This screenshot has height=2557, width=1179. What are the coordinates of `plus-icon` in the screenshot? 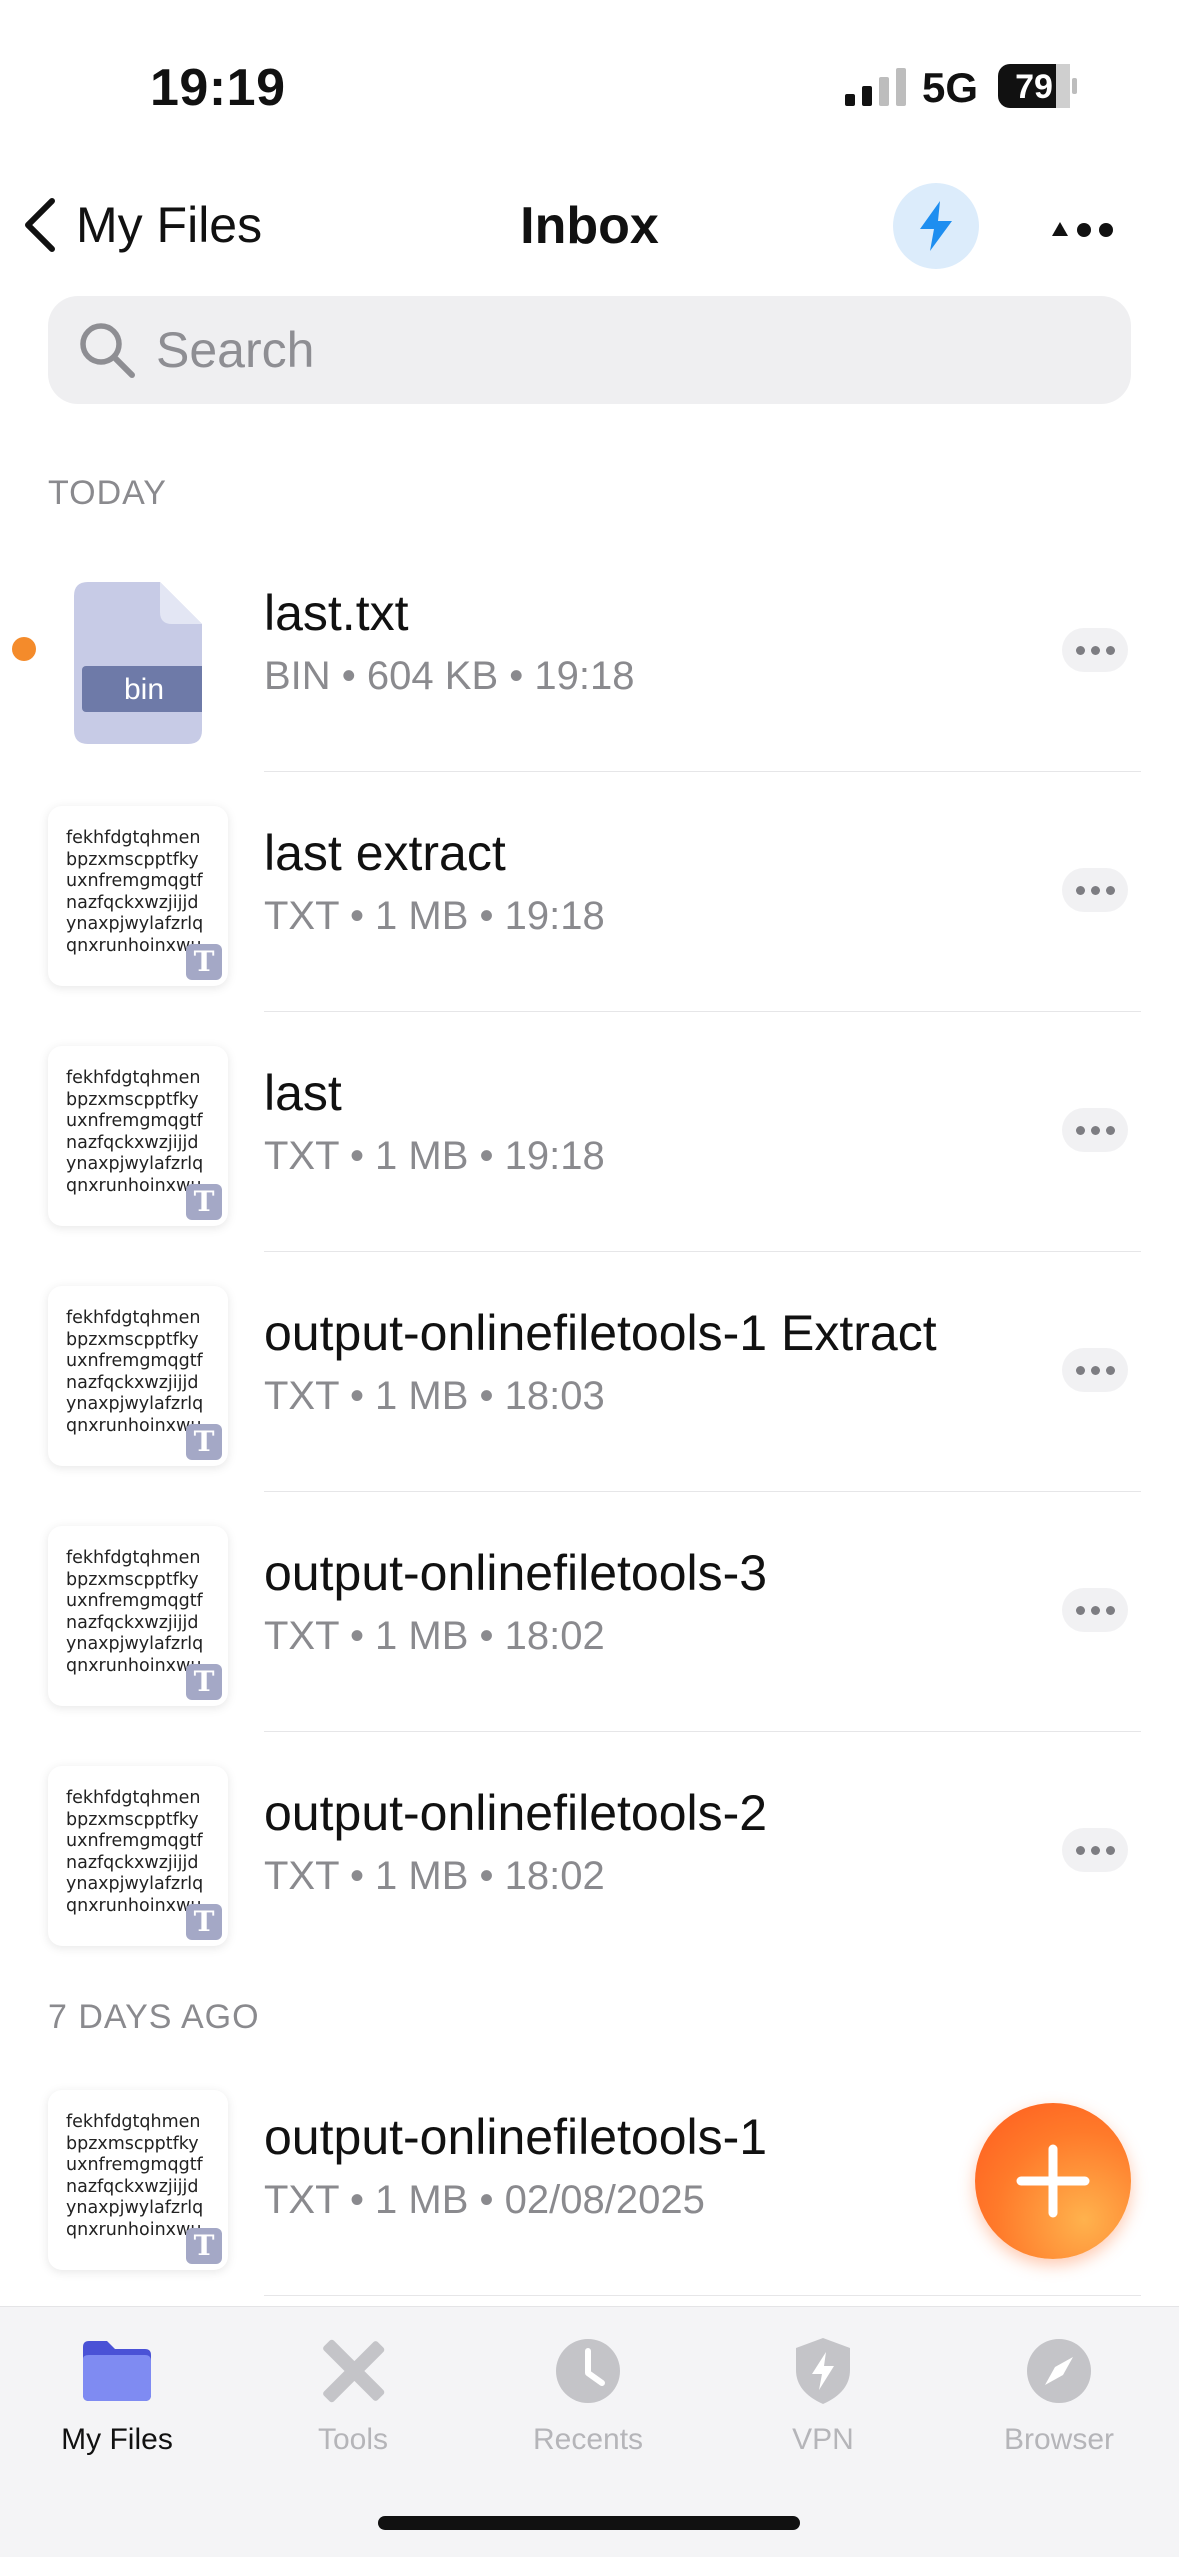 It's located at (1053, 2181).